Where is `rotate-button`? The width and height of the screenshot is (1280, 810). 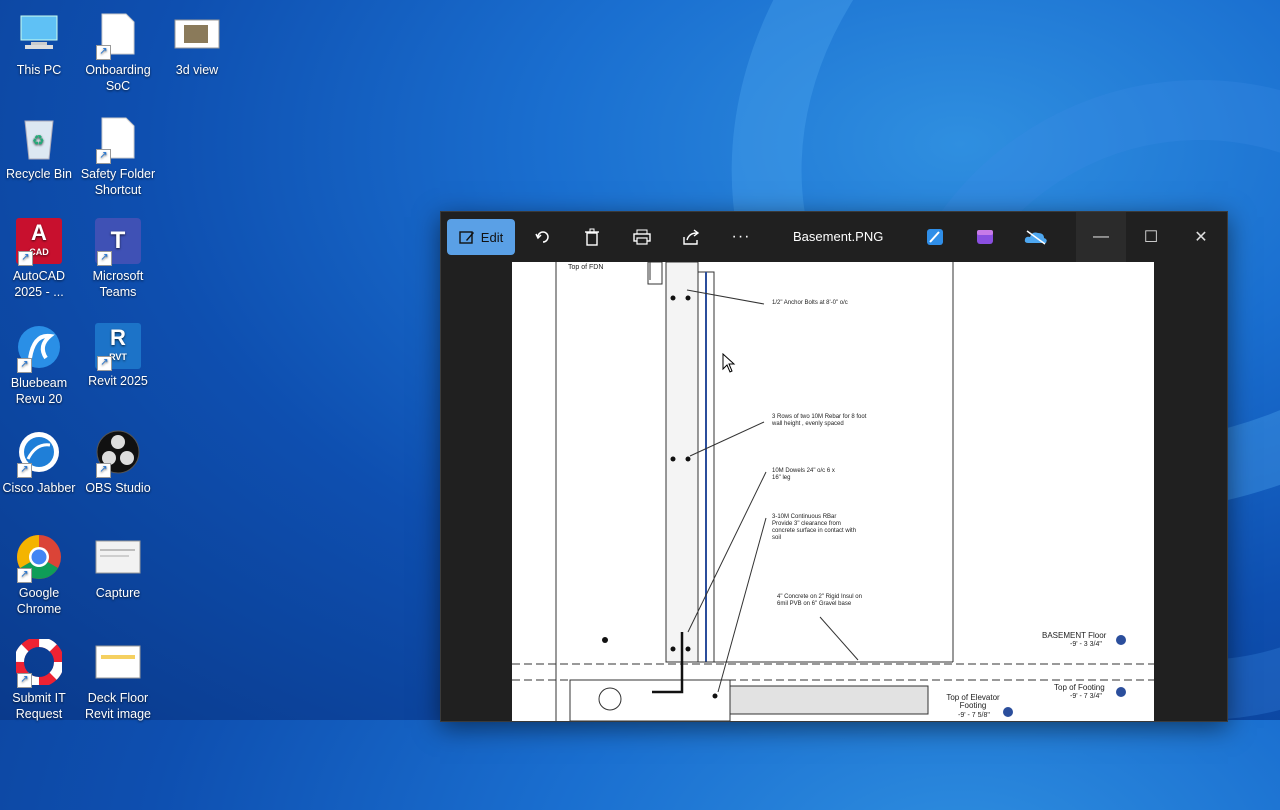
rotate-button is located at coordinates (543, 237).